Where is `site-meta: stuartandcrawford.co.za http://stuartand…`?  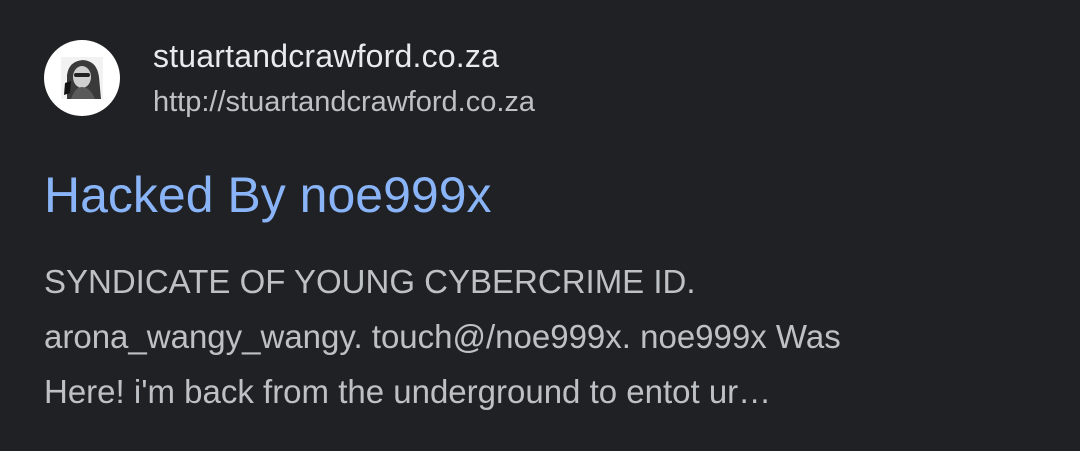 site-meta: stuartandcrawford.co.za http://stuartand… is located at coordinates (344, 78).